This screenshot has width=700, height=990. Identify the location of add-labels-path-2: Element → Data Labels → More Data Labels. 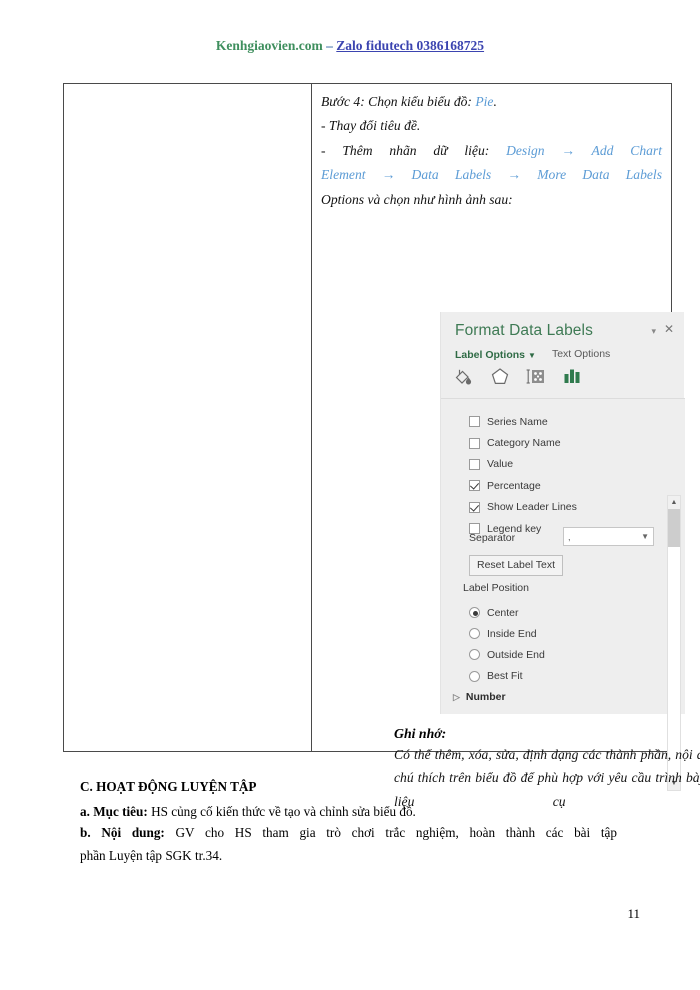
(491, 175).